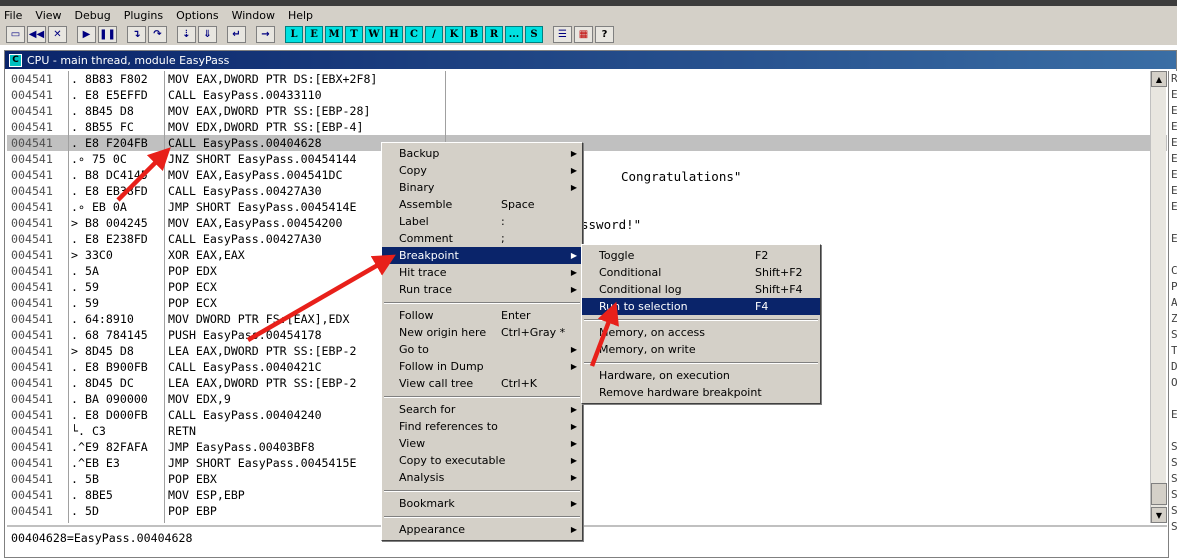 The width and height of the screenshot is (1177, 558). What do you see at coordinates (701, 332) in the screenshot?
I see `menu-item-memory-on-access: Memory, on access` at bounding box center [701, 332].